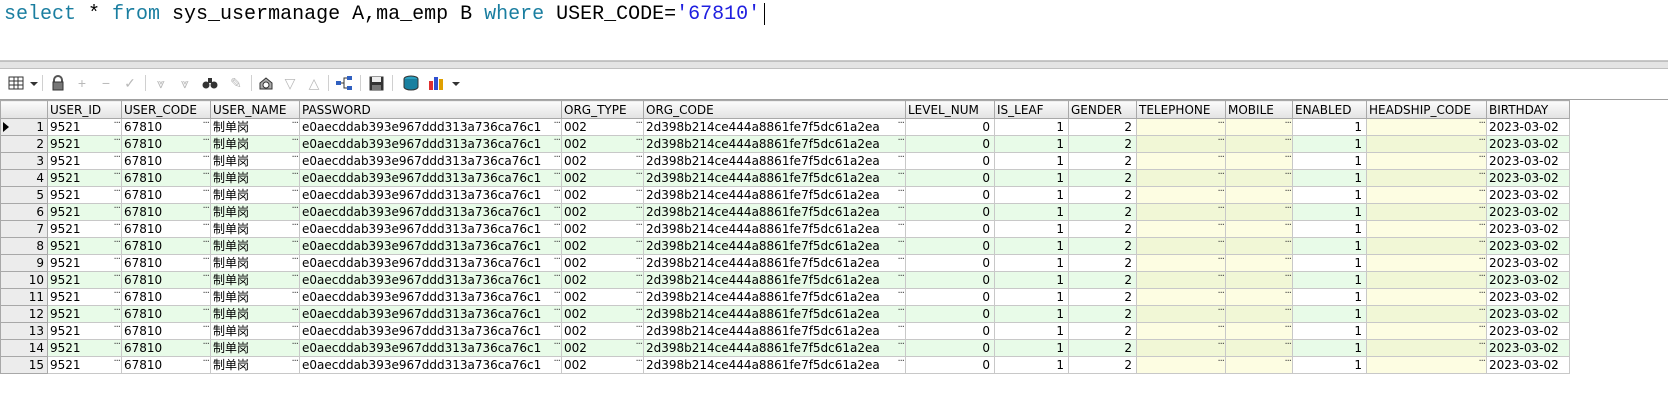  I want to click on row-number: 5, so click(24, 195).